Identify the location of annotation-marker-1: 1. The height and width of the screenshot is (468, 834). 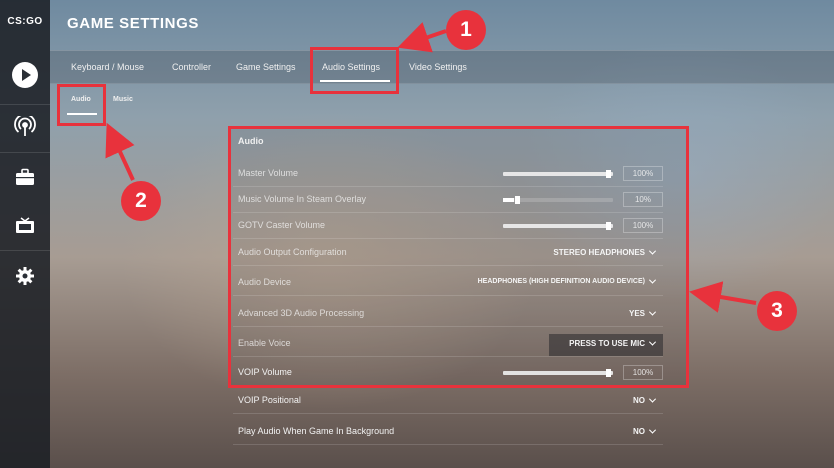
(466, 30).